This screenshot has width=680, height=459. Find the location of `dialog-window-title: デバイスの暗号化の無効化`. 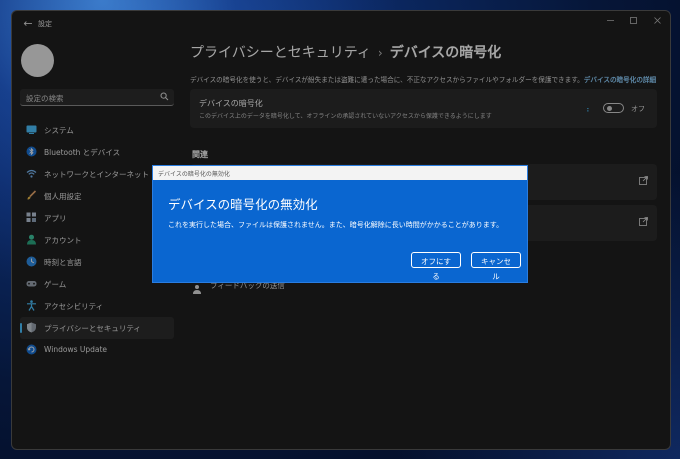

dialog-window-title: デバイスの暗号化の無効化 is located at coordinates (194, 174).